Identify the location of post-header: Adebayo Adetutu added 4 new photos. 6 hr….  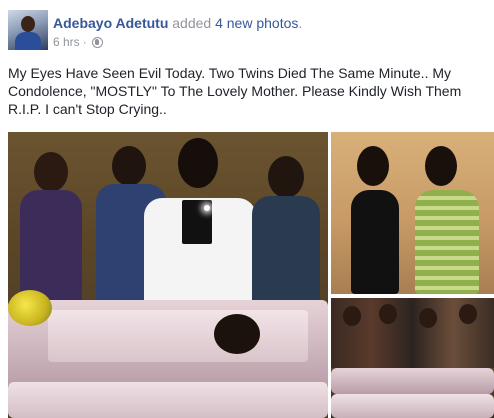
(247, 30).